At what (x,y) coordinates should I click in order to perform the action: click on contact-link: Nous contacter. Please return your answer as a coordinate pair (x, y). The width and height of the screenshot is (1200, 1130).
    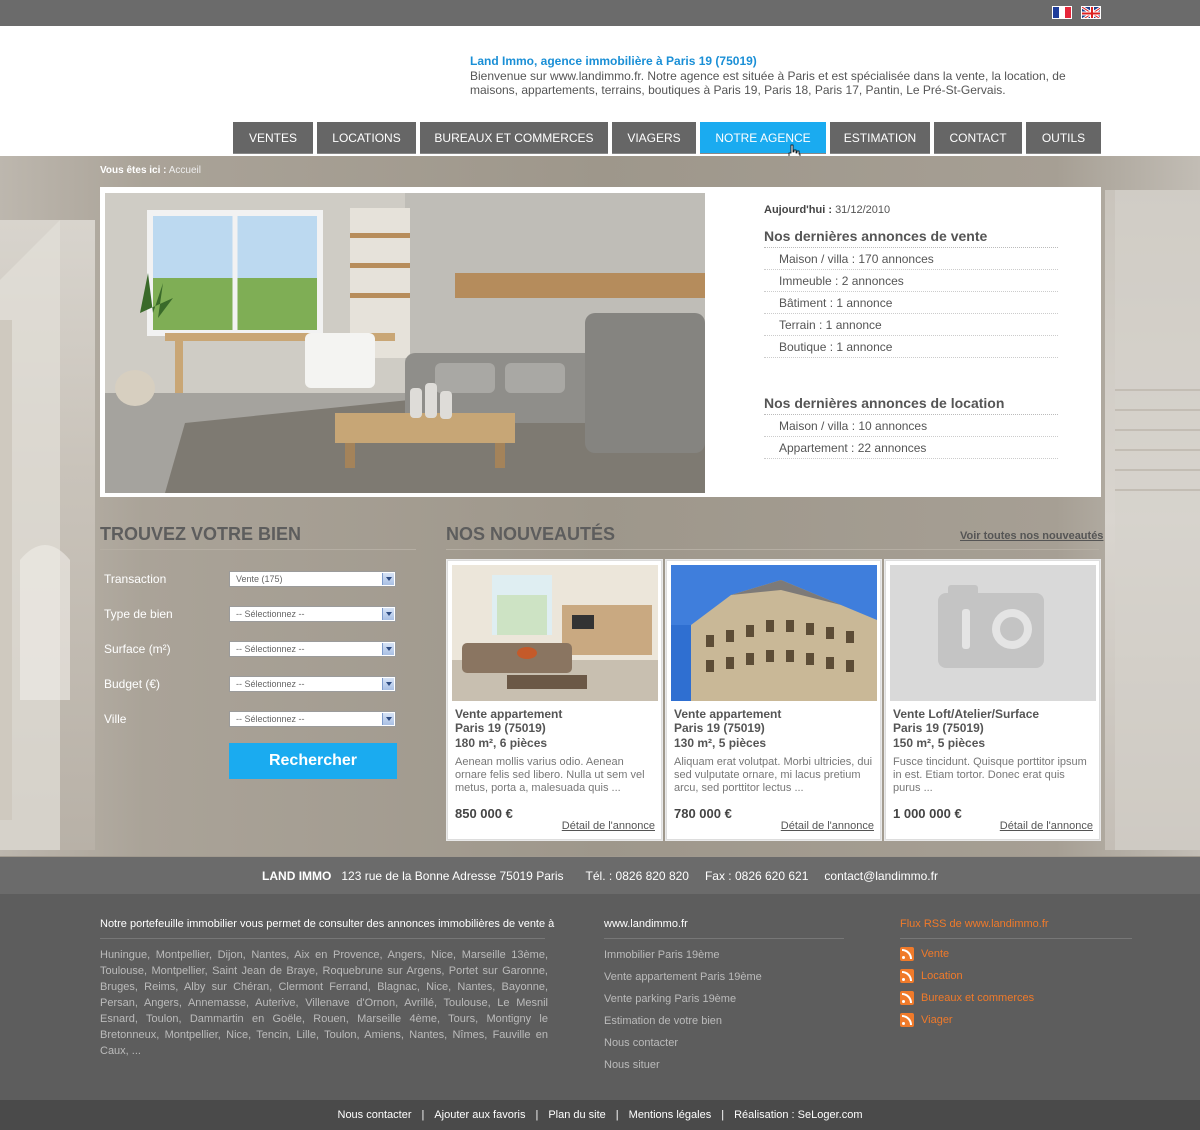
    Looking at the image, I should click on (375, 1115).